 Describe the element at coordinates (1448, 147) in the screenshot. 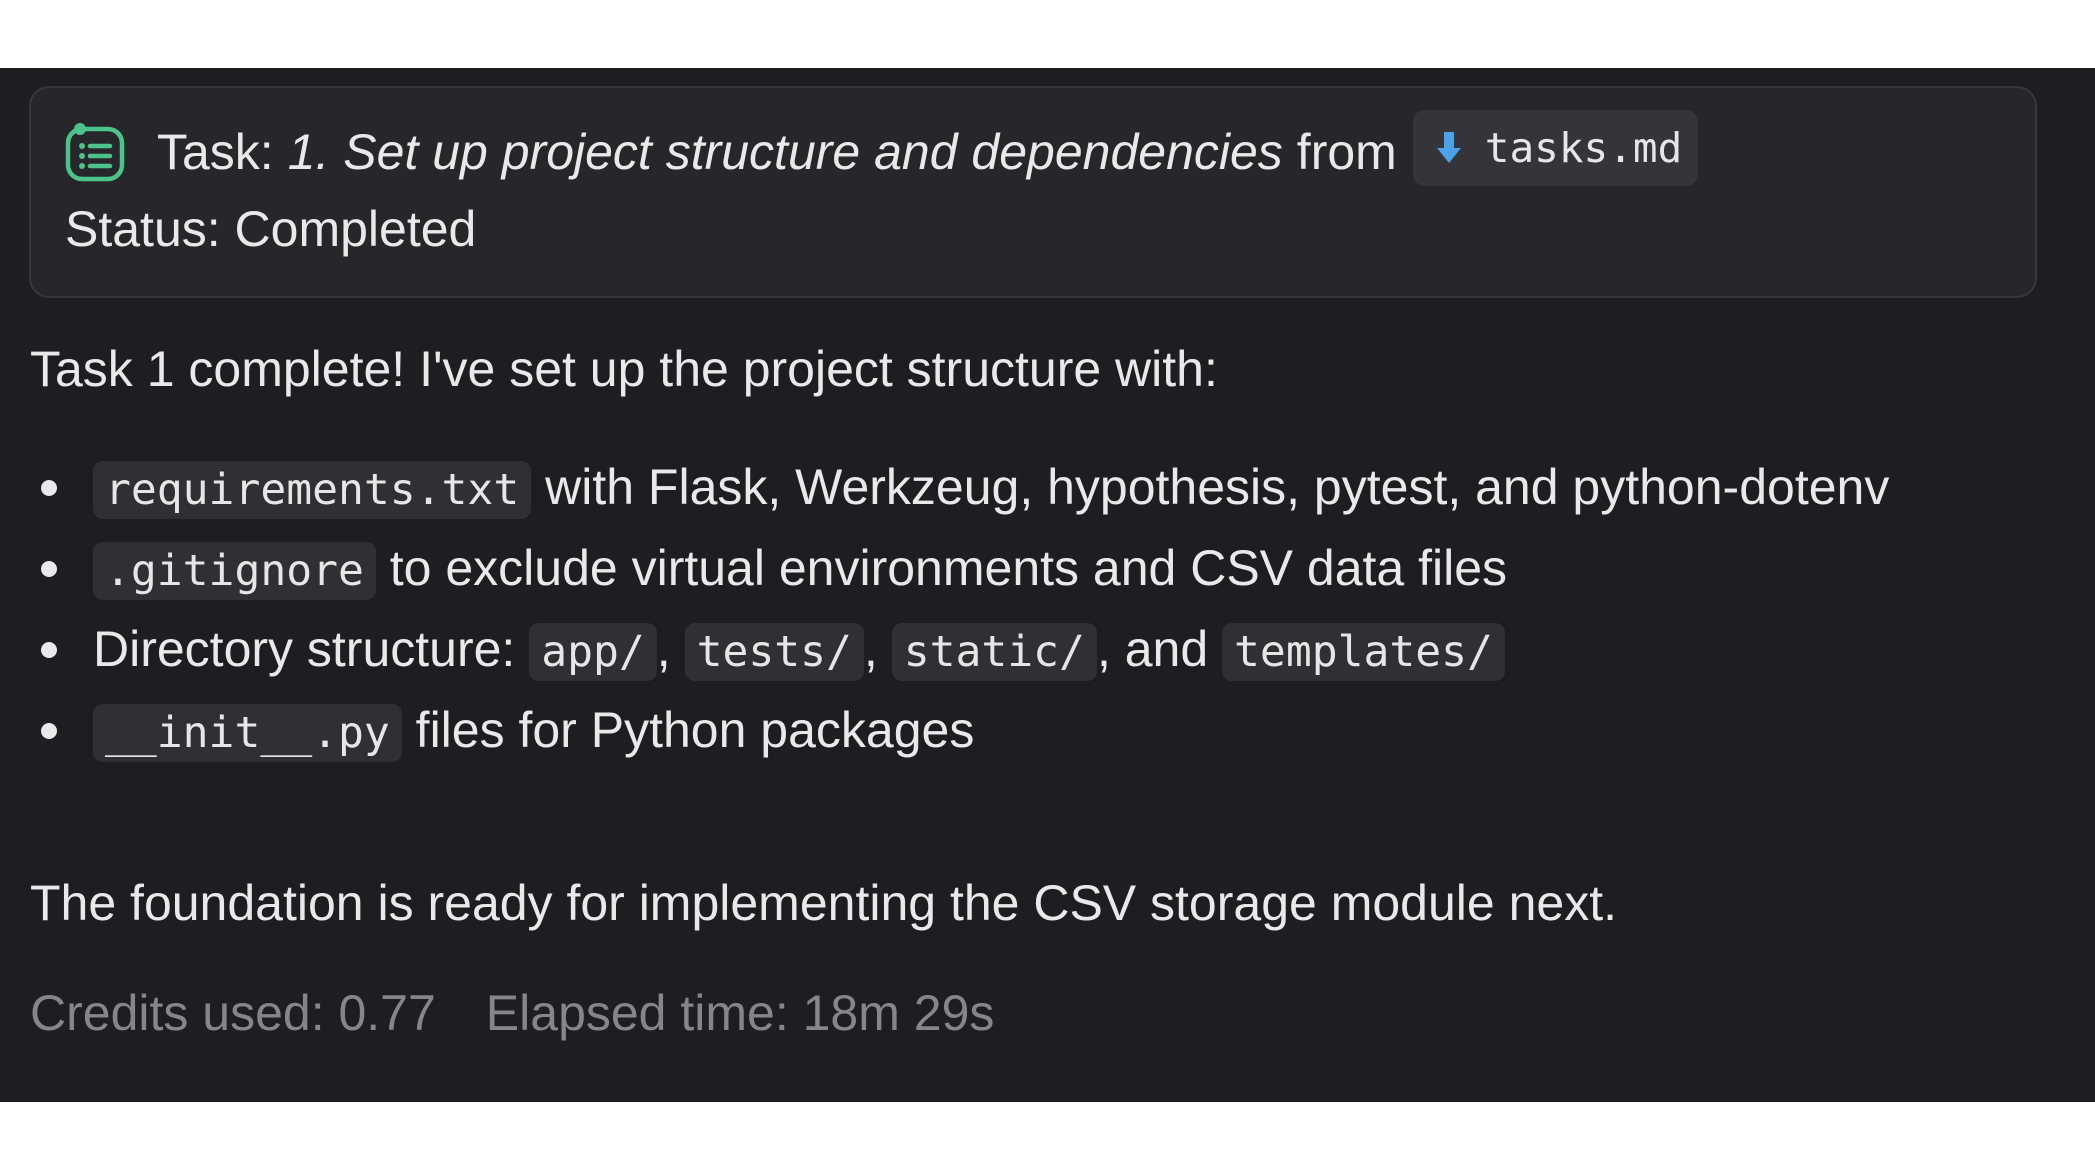

I see `arrow-down-icon` at that location.